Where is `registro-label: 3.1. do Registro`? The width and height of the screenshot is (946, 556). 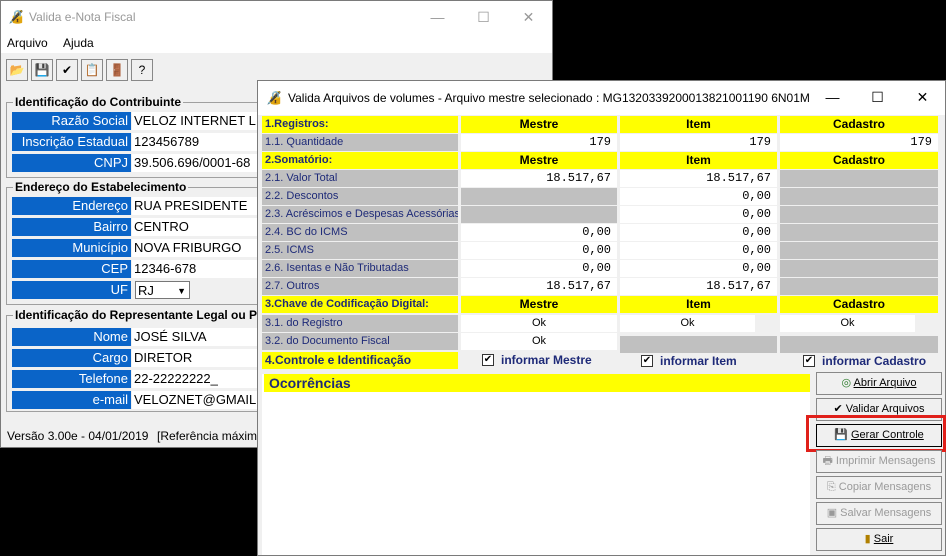
registro-label: 3.1. do Registro is located at coordinates (360, 323).